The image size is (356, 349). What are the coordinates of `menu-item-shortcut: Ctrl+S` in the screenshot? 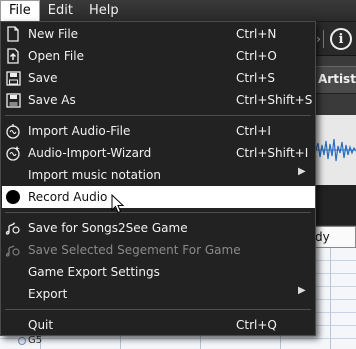 It's located at (256, 78).